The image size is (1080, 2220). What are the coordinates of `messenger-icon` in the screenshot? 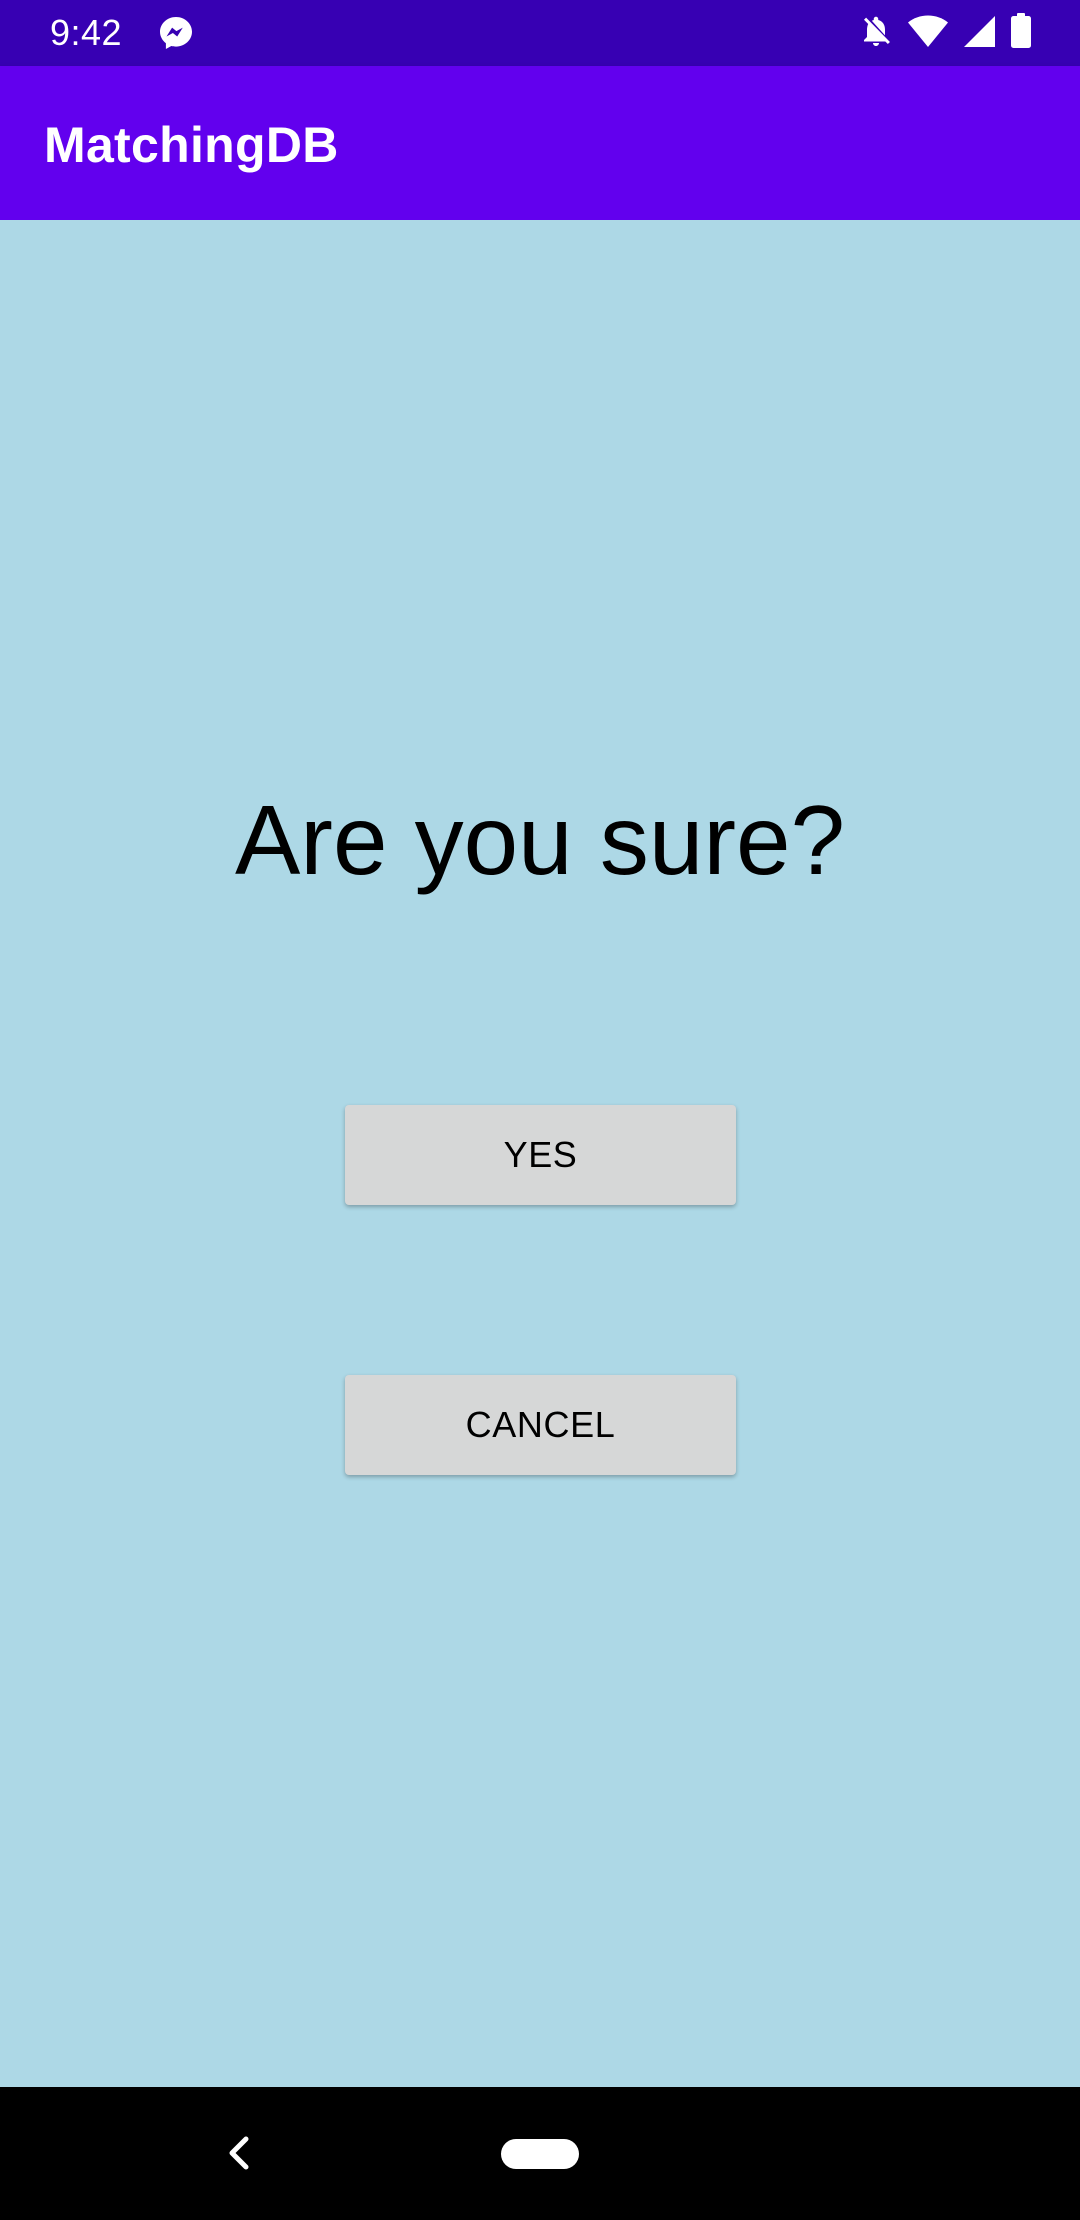 It's located at (176, 33).